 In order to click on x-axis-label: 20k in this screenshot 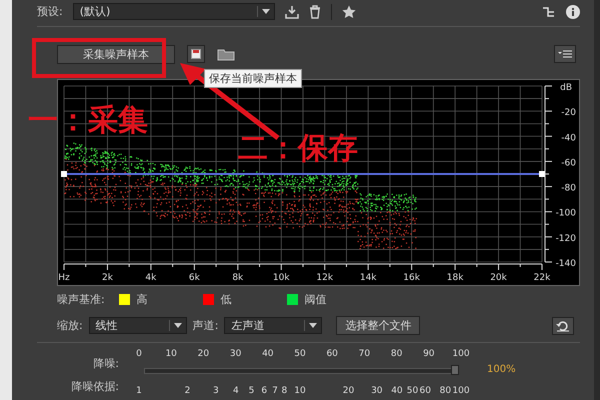, I will do `click(498, 277)`.